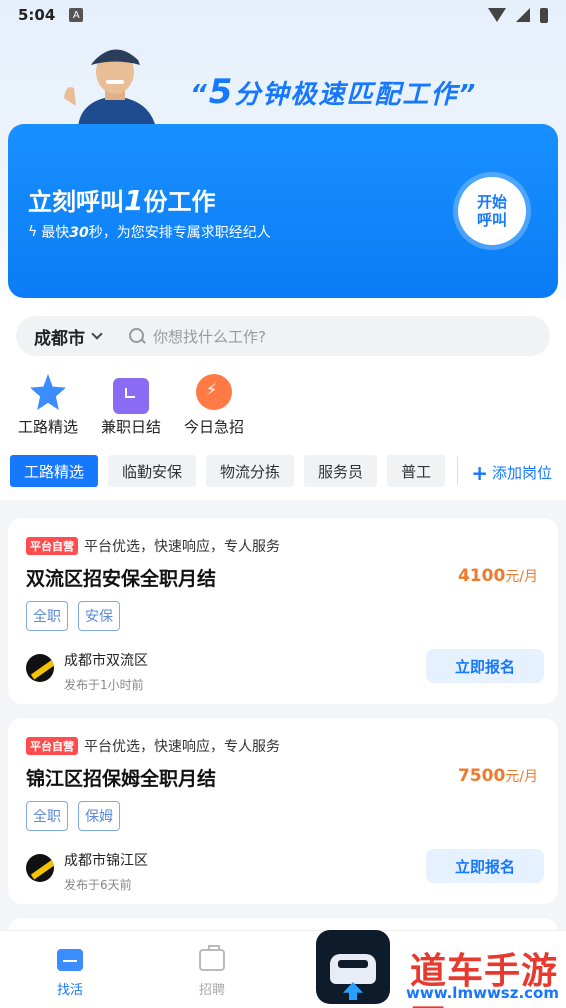 The height and width of the screenshot is (1008, 566). What do you see at coordinates (334, 92) in the screenshot?
I see `hero-slogan: “5分钟极速匹配工作”` at bounding box center [334, 92].